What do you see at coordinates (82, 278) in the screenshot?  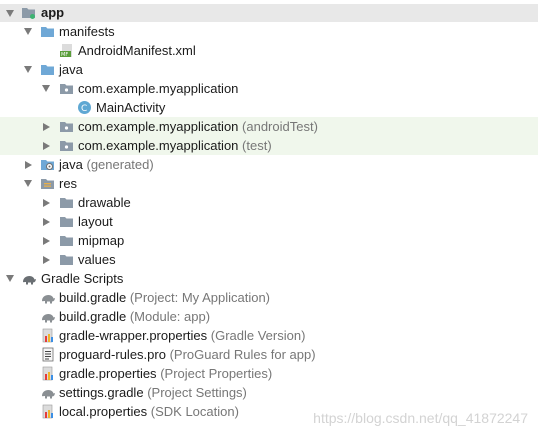 I see `tree-label-gradle-scripts: Gradle Scripts` at bounding box center [82, 278].